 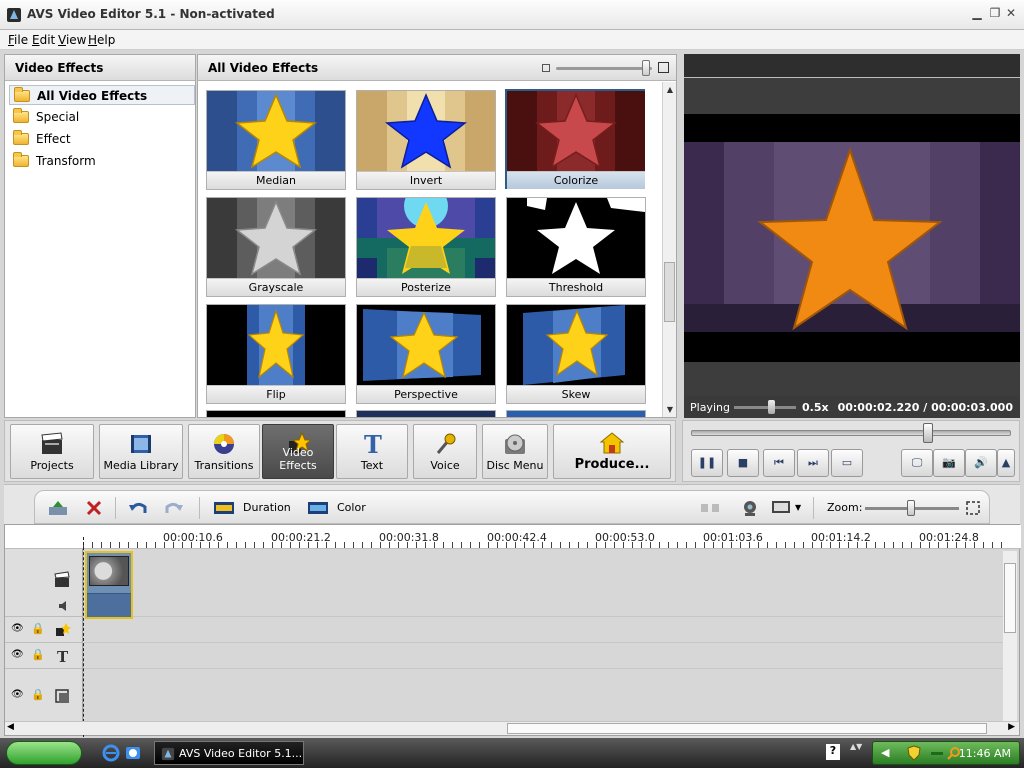 What do you see at coordinates (917, 463) in the screenshot?
I see `monitor-button: 🖵` at bounding box center [917, 463].